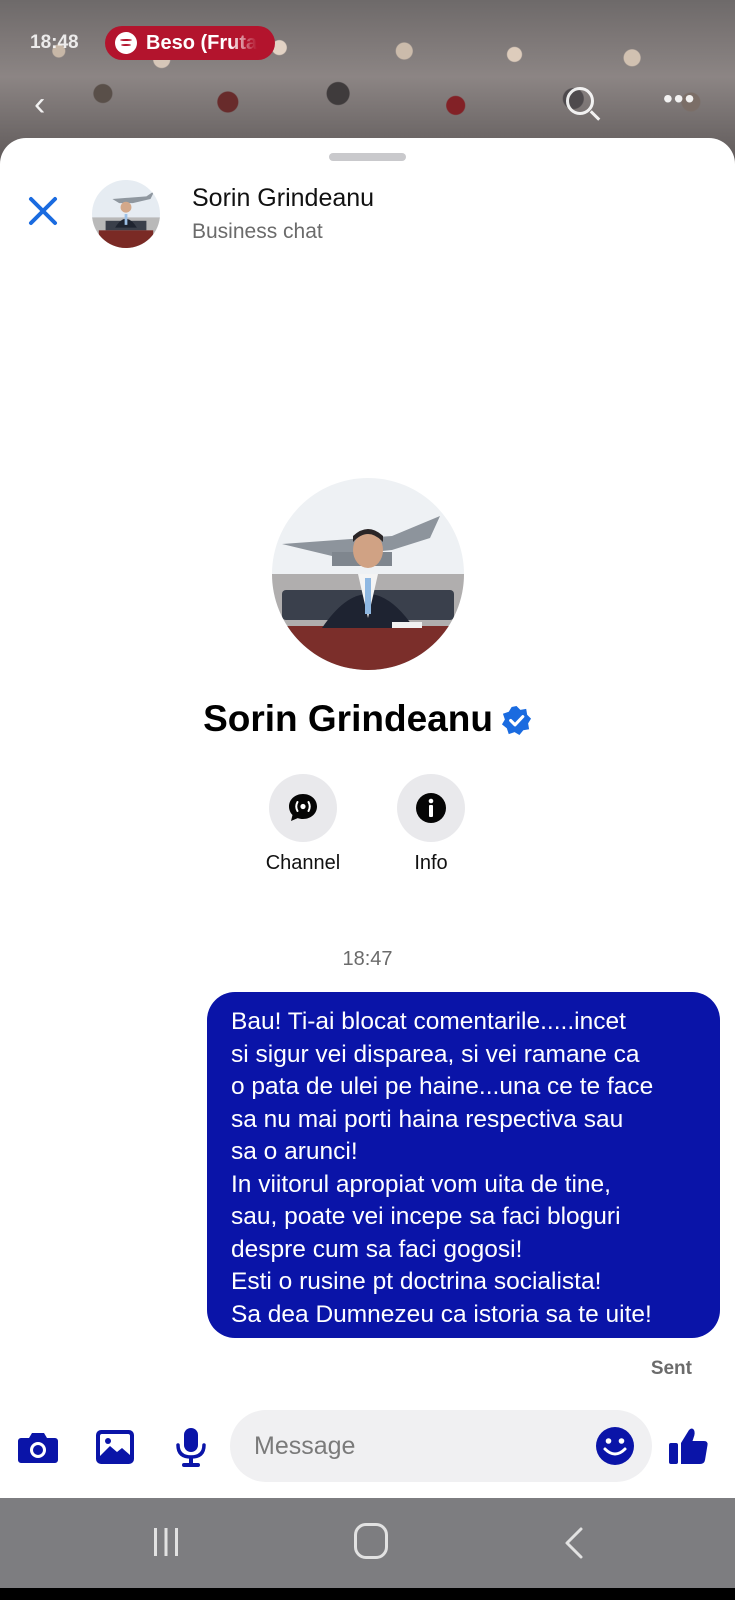 The image size is (735, 1600). I want to click on camera-button, so click(38, 1447).